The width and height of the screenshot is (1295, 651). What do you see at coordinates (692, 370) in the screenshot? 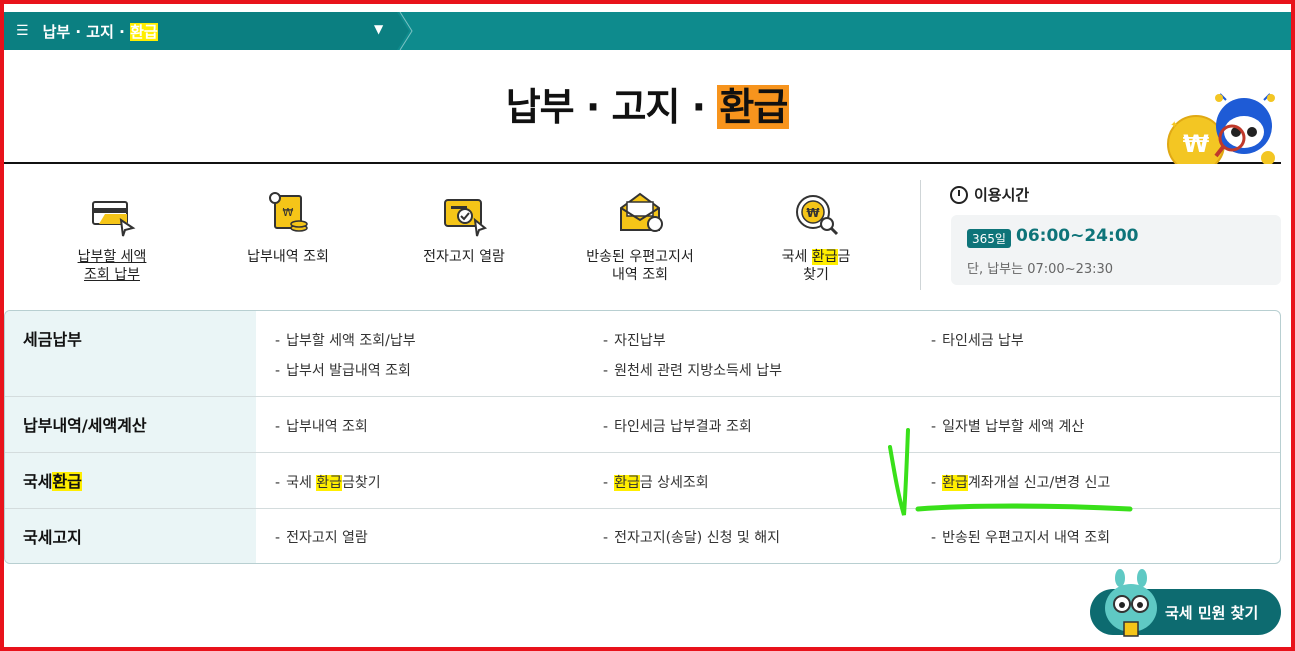
I see `menu-link: - 원천세 관련 지방소득세 납부` at bounding box center [692, 370].